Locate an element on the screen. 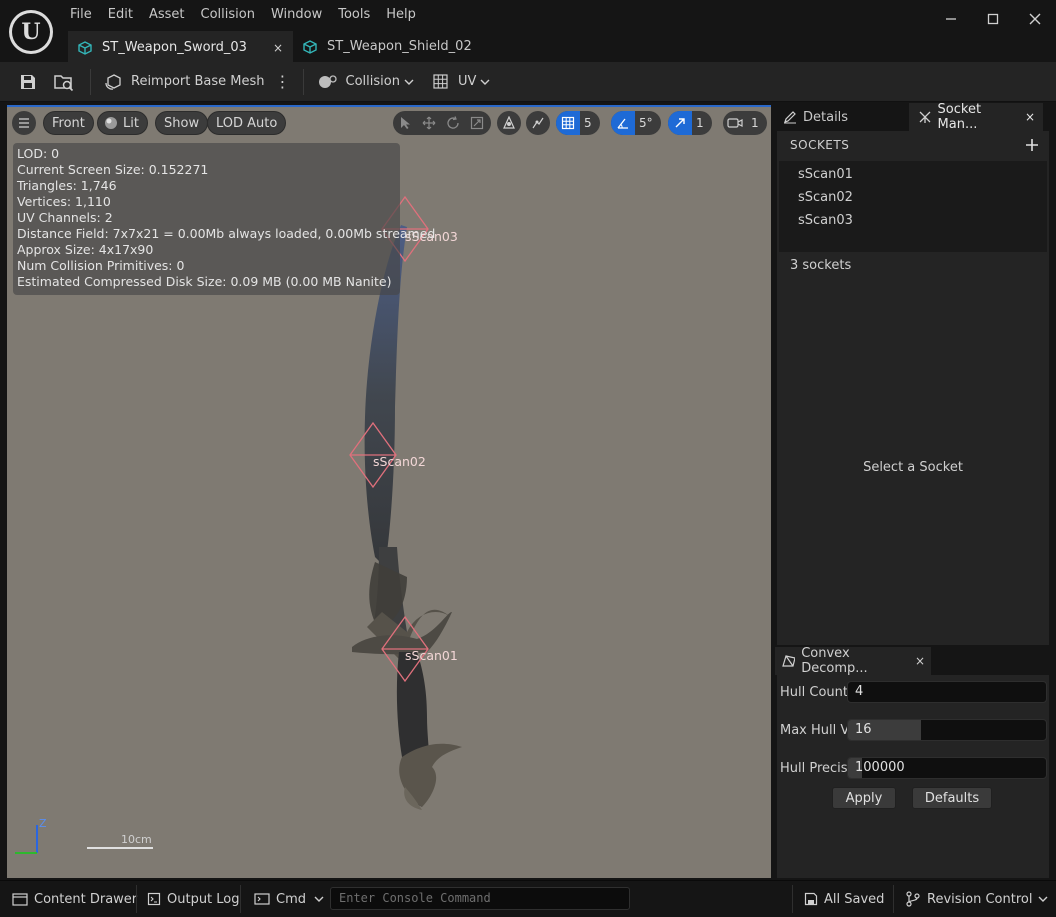 Image resolution: width=1056 pixels, height=917 pixels. minimize-icon is located at coordinates (951, 19).